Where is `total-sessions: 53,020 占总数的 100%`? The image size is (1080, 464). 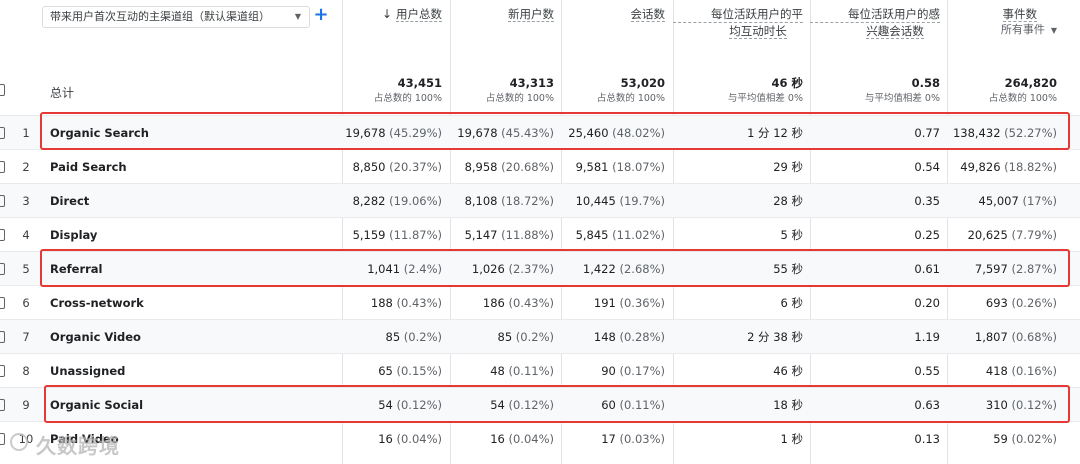
total-sessions: 53,020 占总数的 100% is located at coordinates (613, 90).